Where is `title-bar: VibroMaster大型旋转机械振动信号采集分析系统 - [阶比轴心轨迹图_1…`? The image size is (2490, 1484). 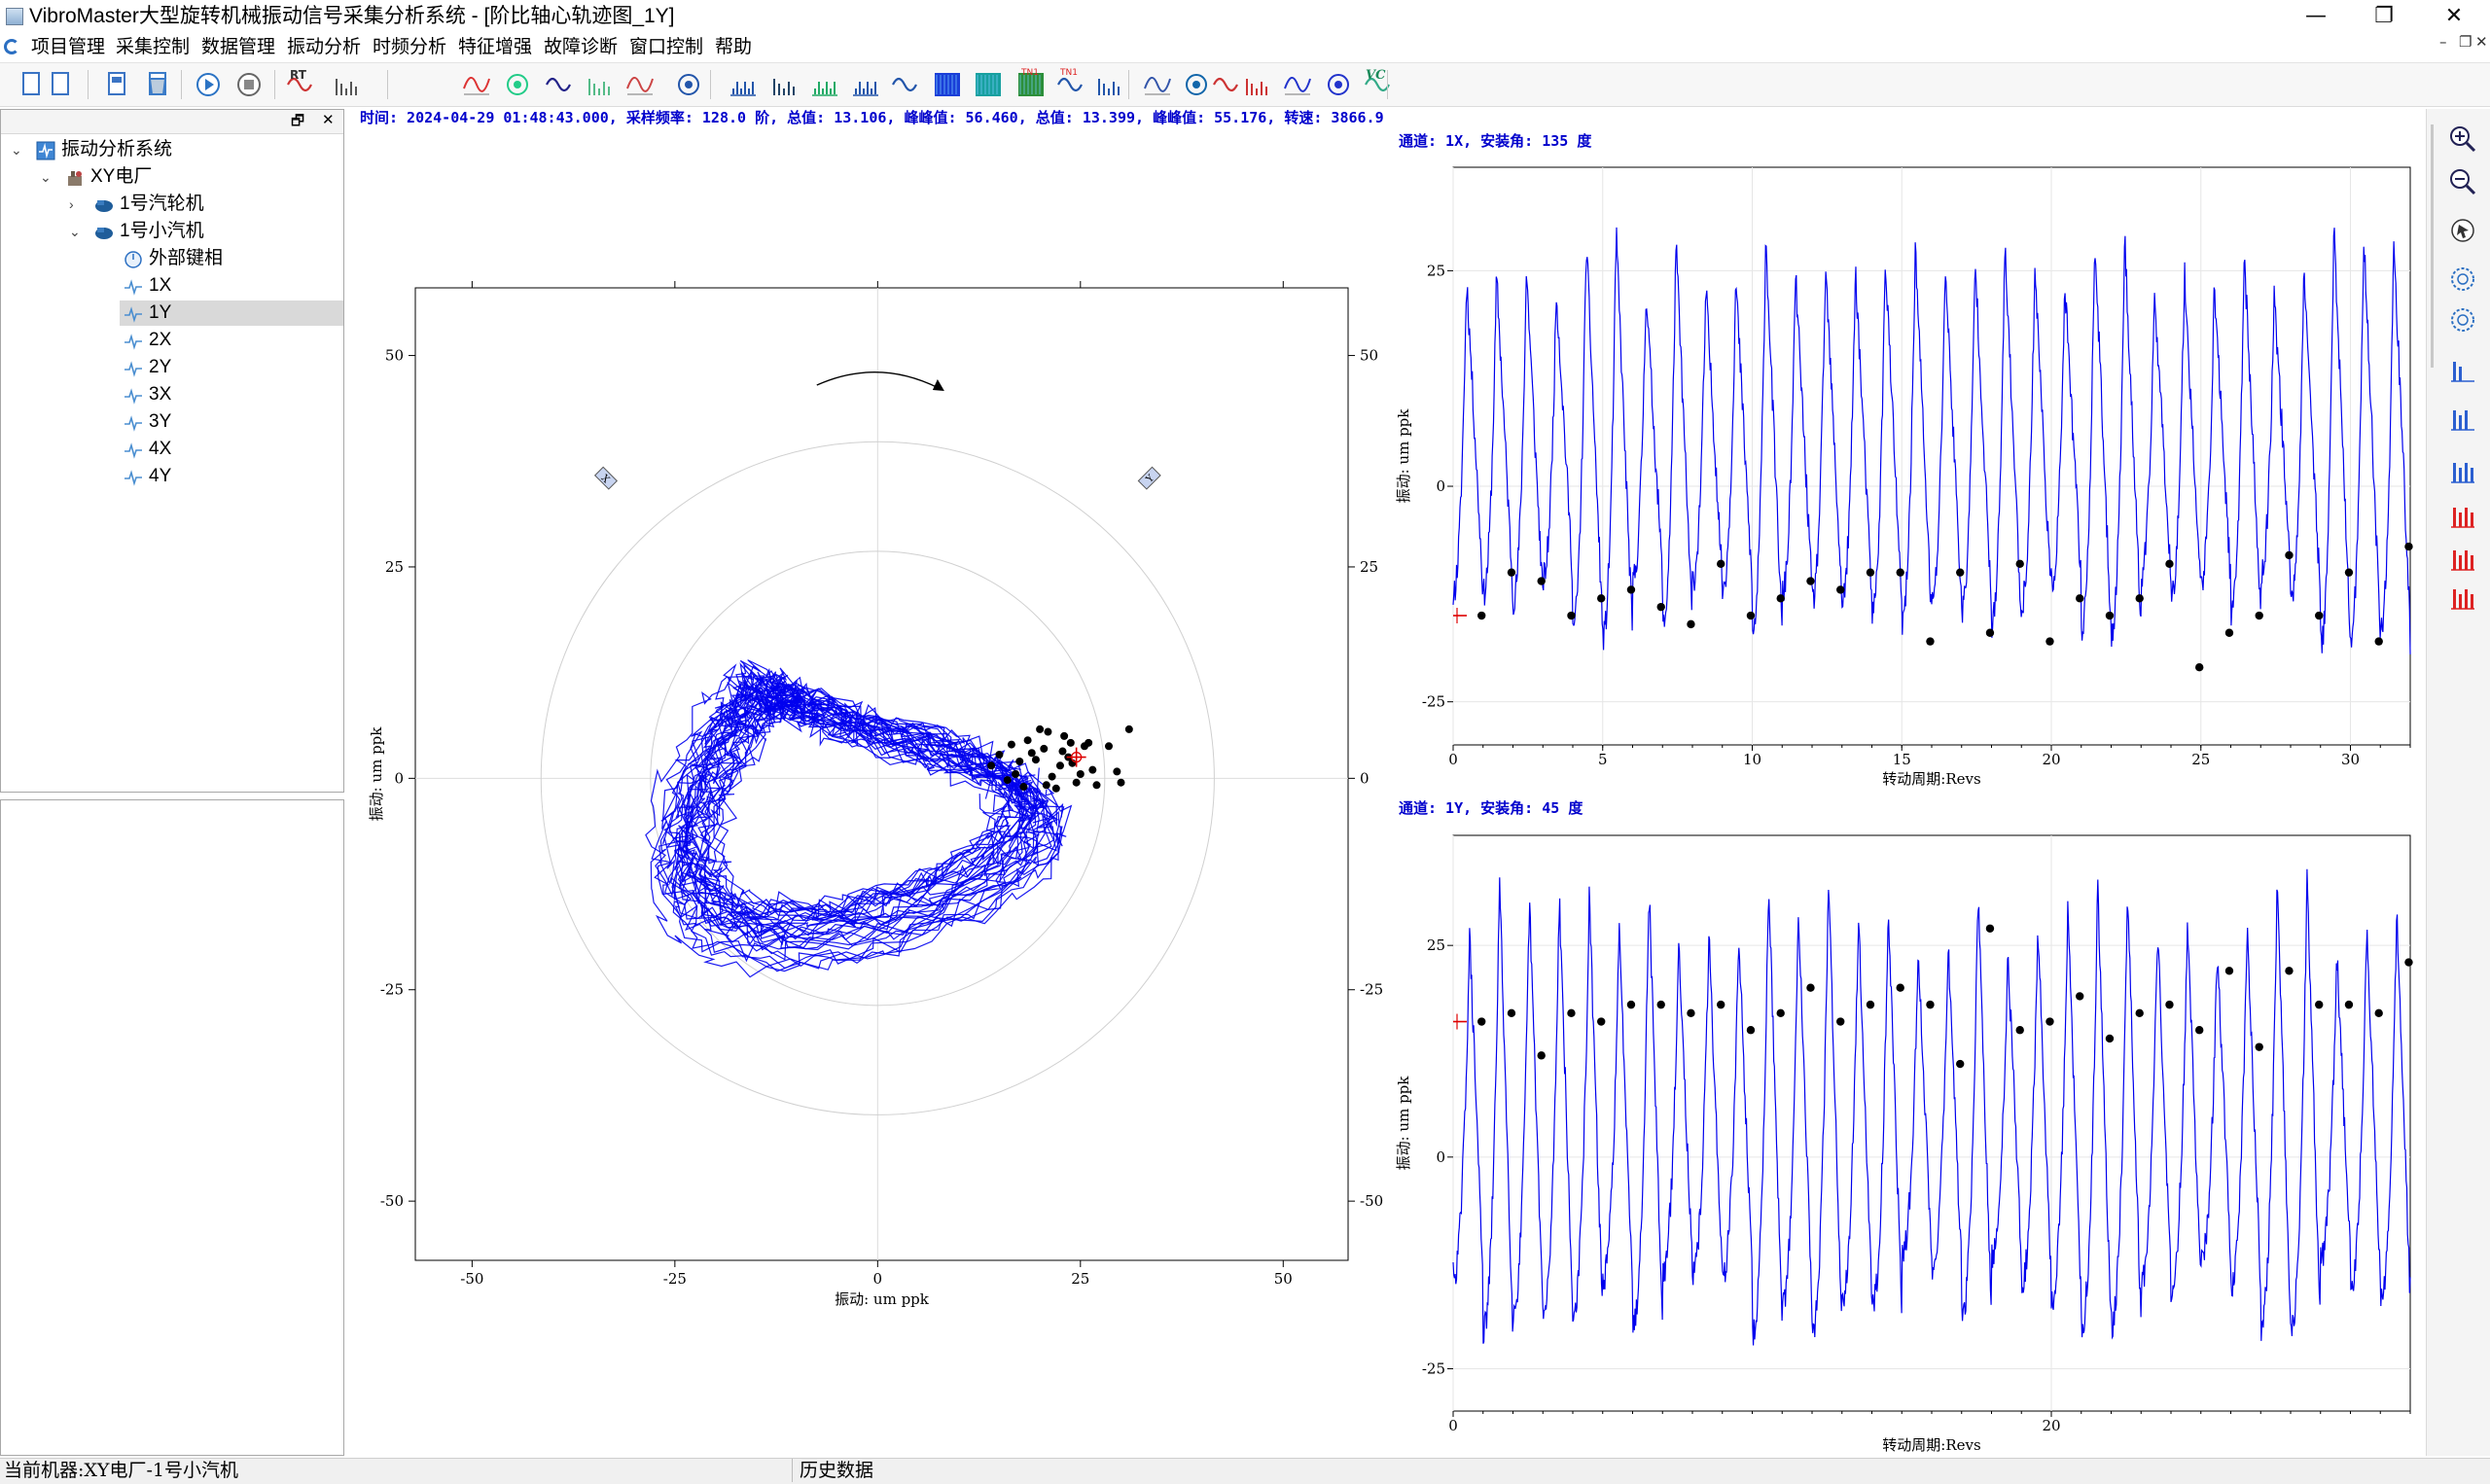 title-bar: VibroMaster大型旋转机械振动信号采集分析系统 - [阶比轴心轨迹图_1… is located at coordinates (1245, 17).